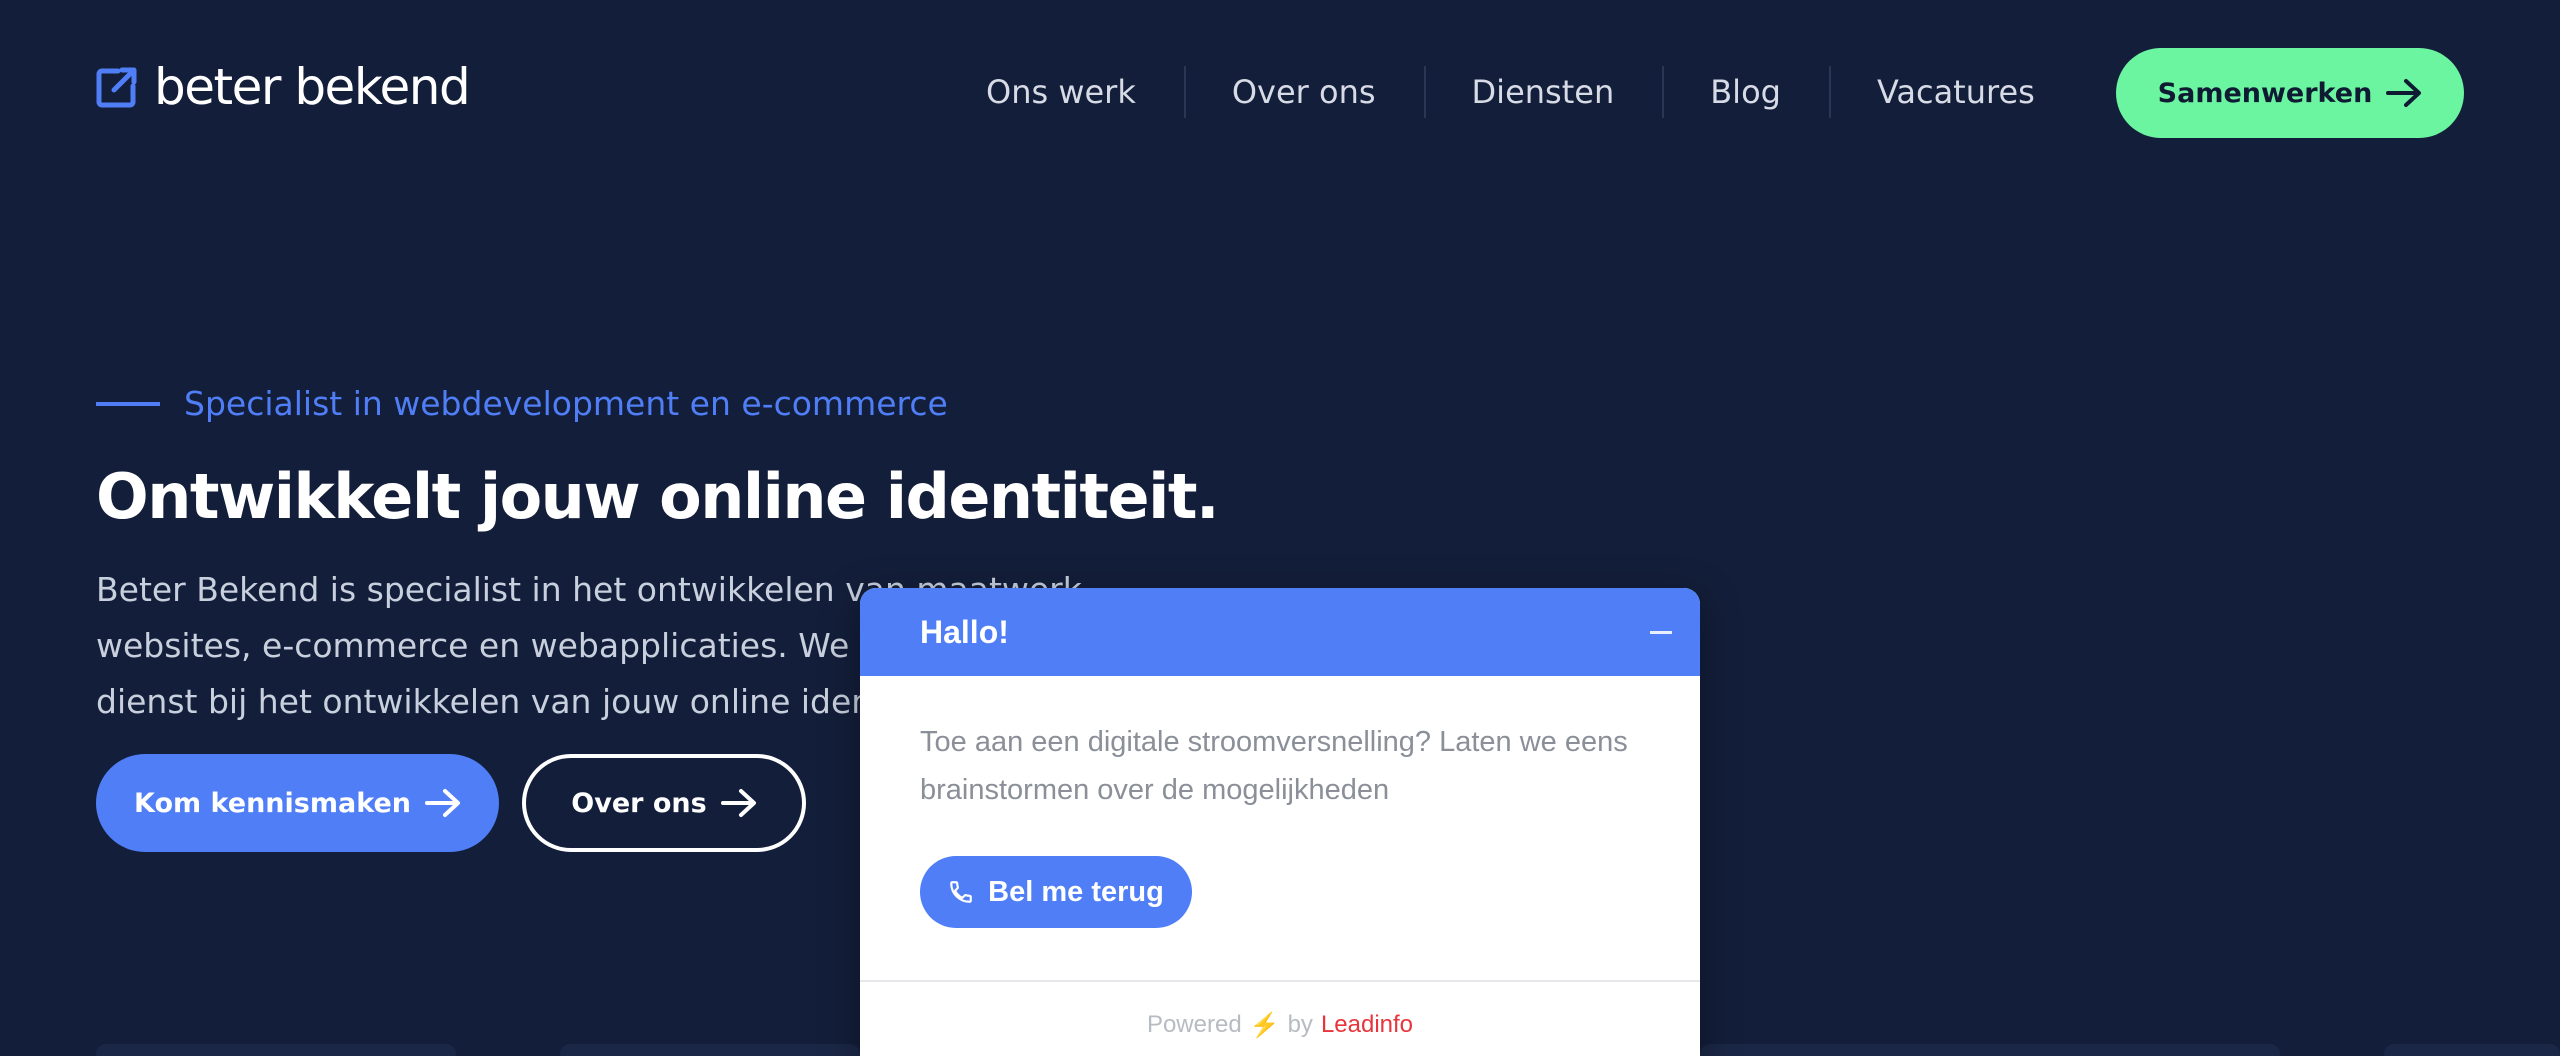  Describe the element at coordinates (964, 631) in the screenshot. I see `chat-title: Hallo!` at that location.